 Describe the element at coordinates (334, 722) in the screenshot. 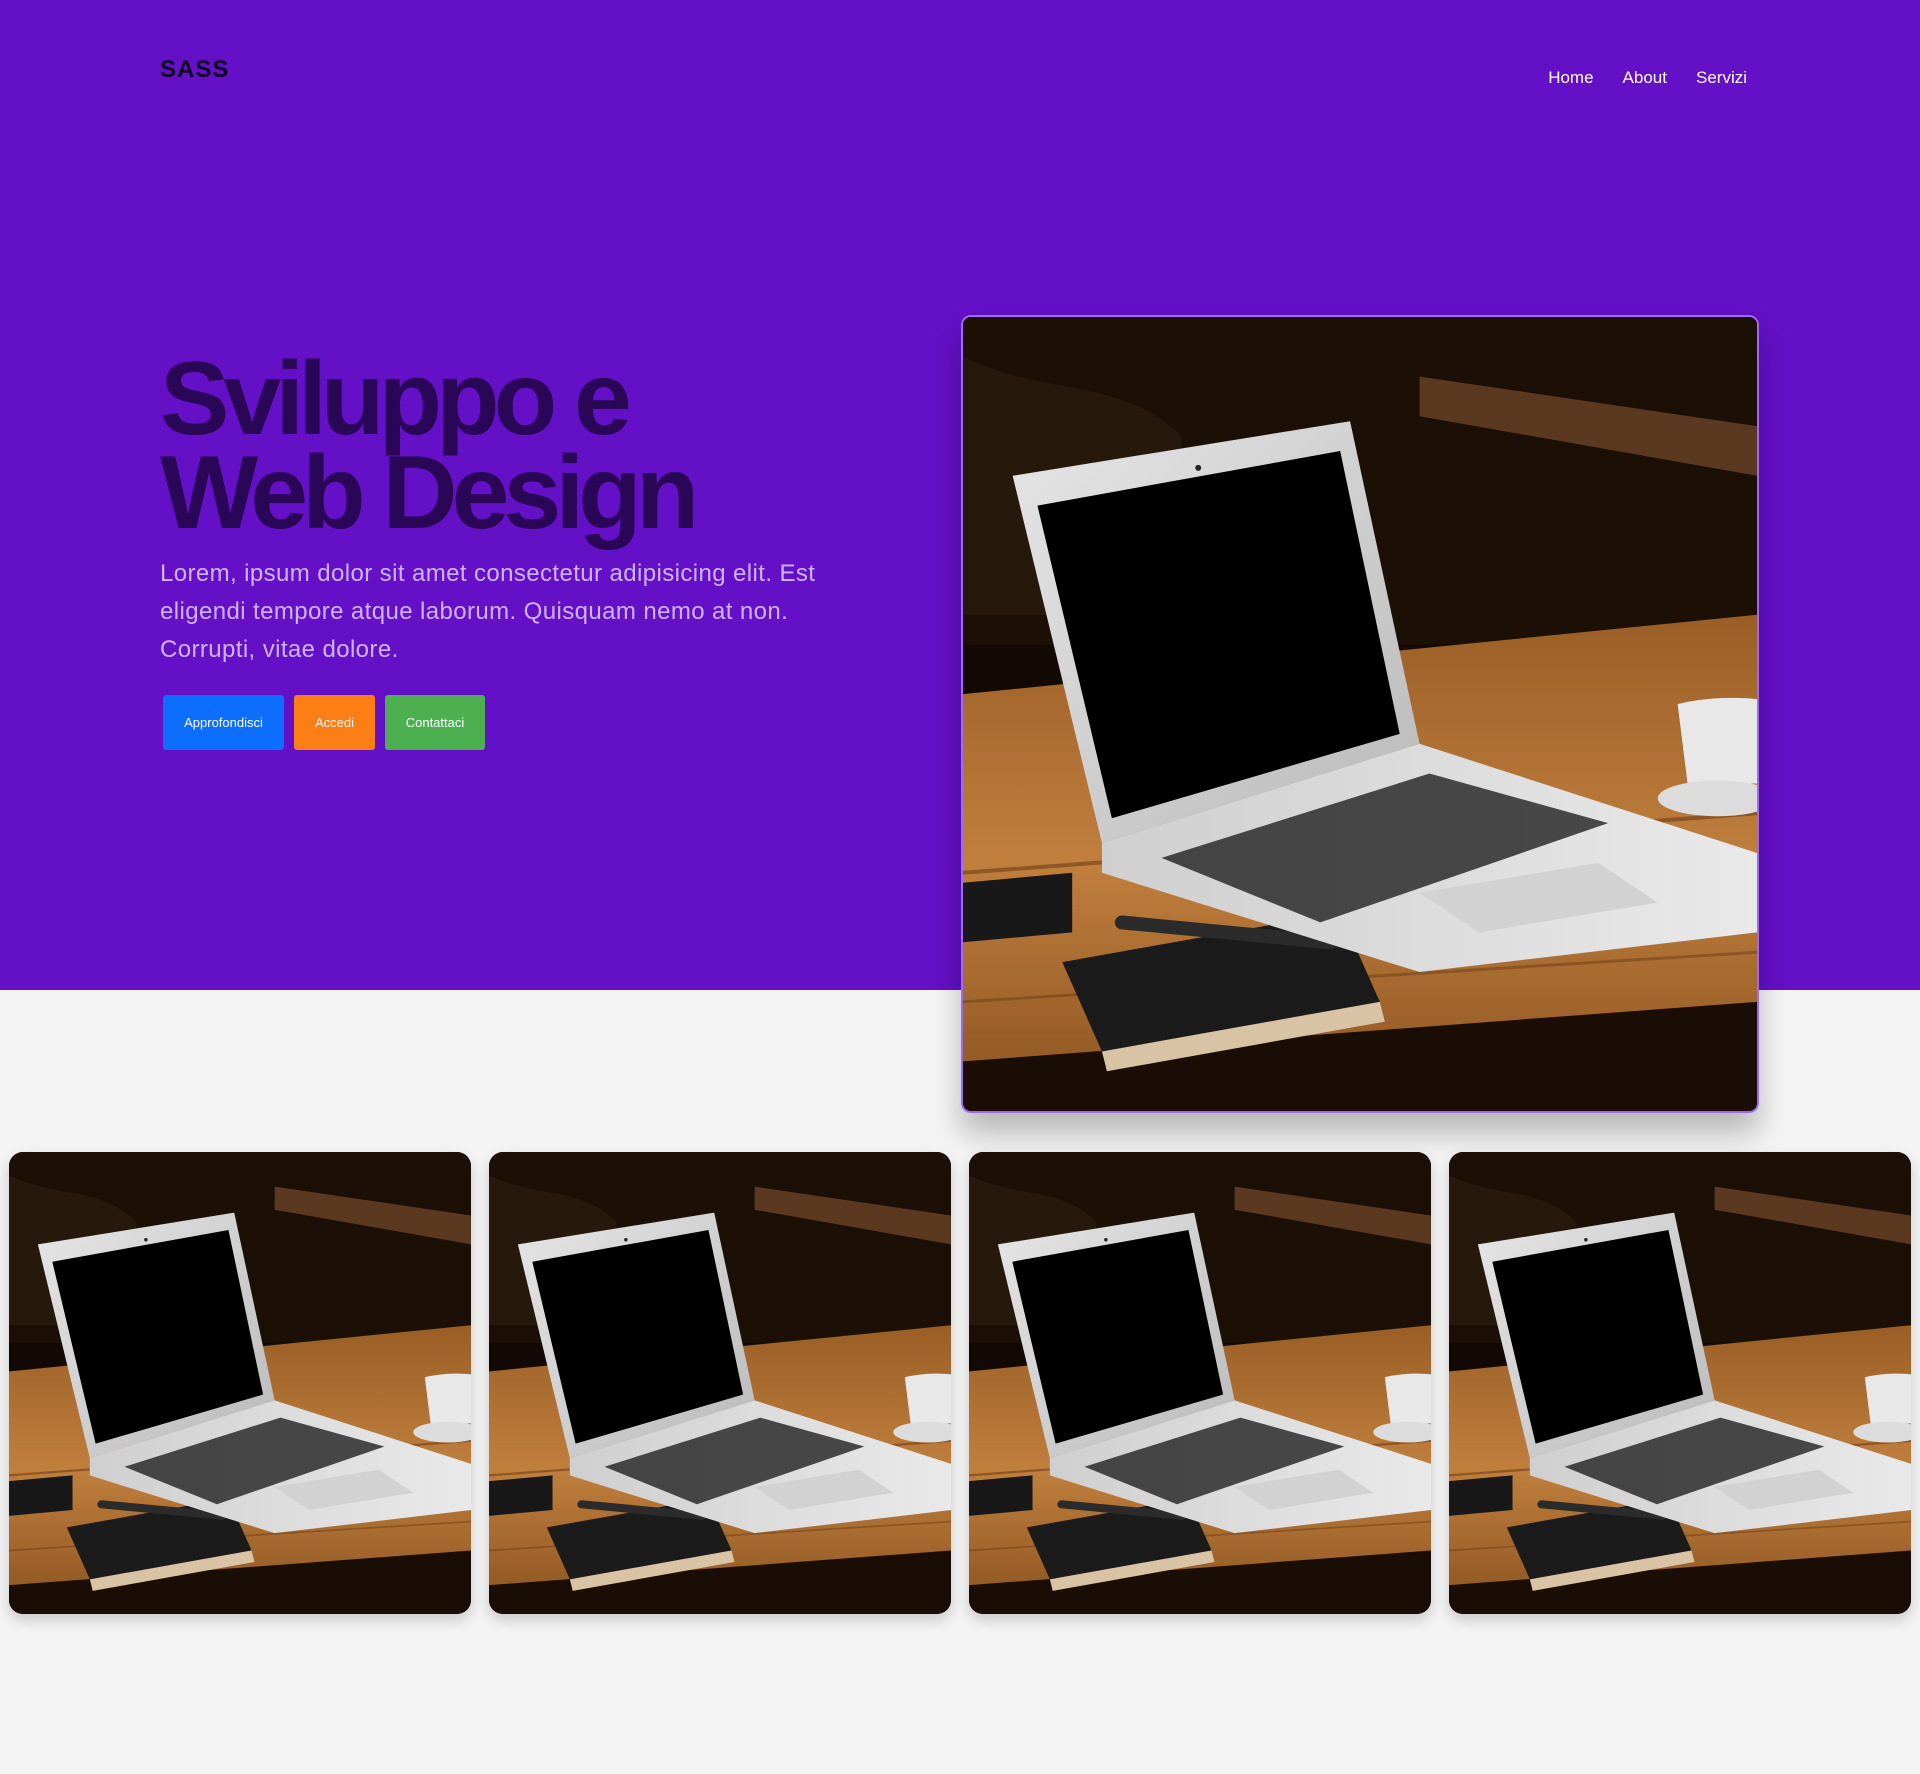

I see `accedi-button: Accedi` at that location.